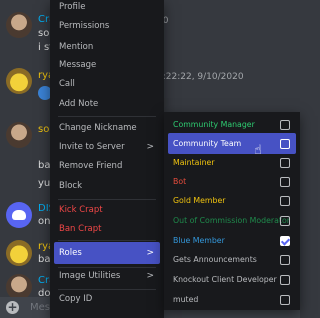 Image resolution: width=320 pixels, height=318 pixels. I want to click on role-item-bot: Bot, so click(232, 181).